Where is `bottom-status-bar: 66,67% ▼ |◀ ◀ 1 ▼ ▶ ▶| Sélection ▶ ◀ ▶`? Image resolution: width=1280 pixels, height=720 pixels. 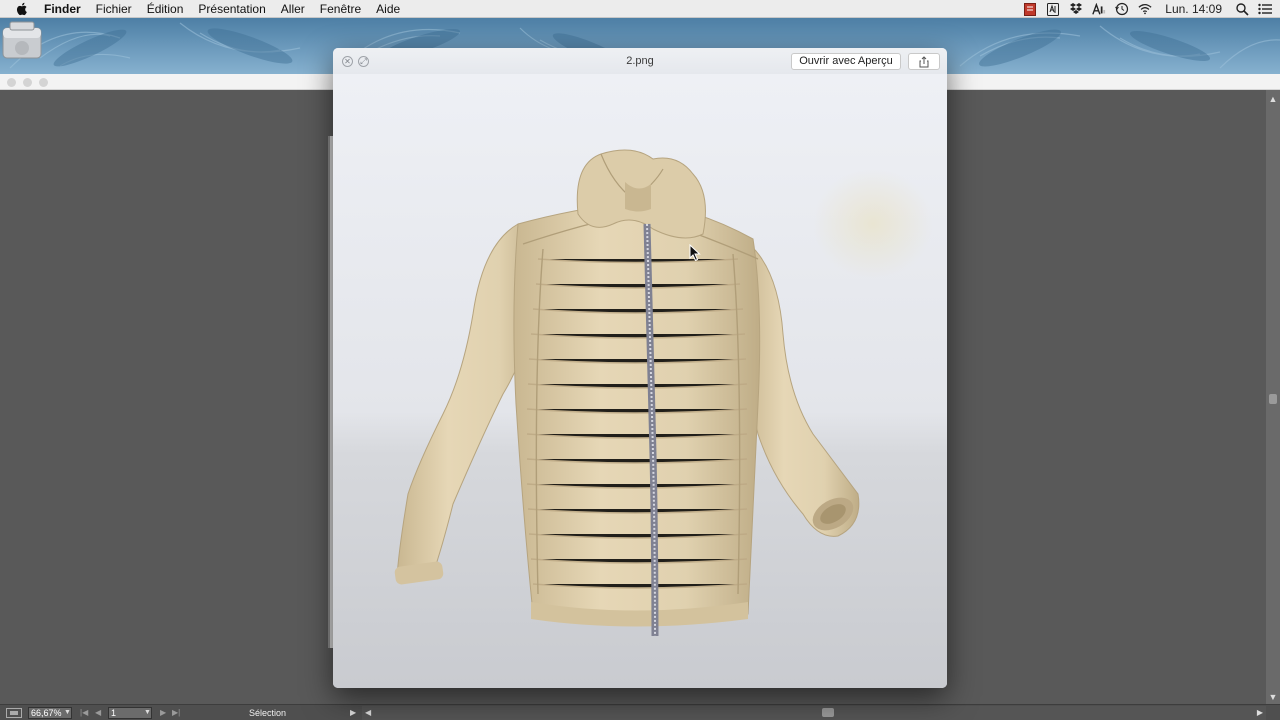
bottom-status-bar: 66,67% ▼ |◀ ◀ 1 ▼ ▶ ▶| Sélection ▶ ◀ ▶ is located at coordinates (640, 712).